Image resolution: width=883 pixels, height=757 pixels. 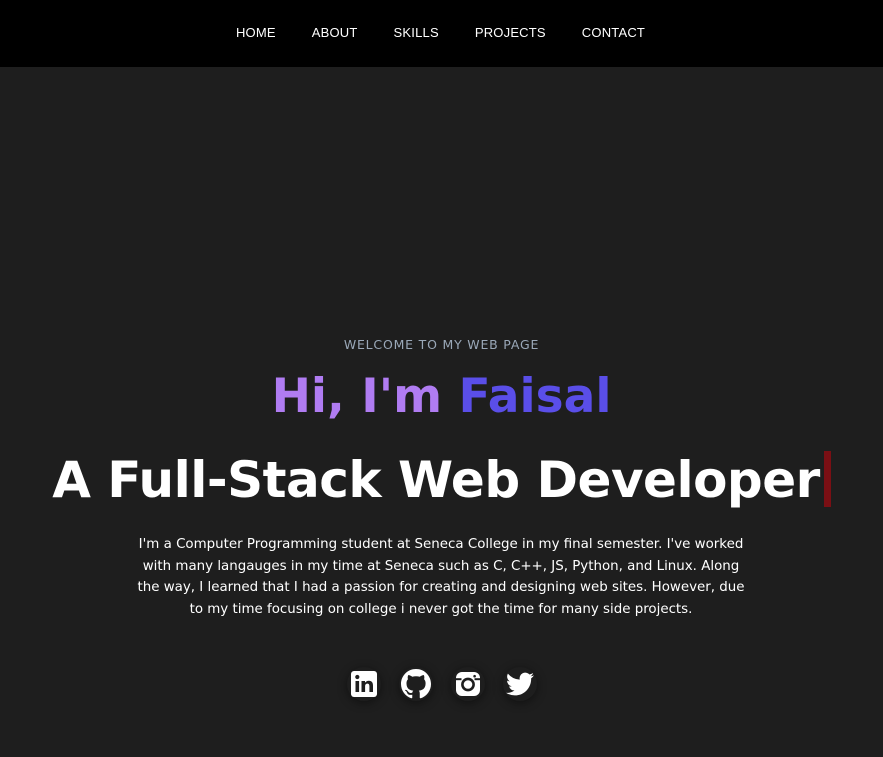 I want to click on name-text: Faisal, so click(x=535, y=396).